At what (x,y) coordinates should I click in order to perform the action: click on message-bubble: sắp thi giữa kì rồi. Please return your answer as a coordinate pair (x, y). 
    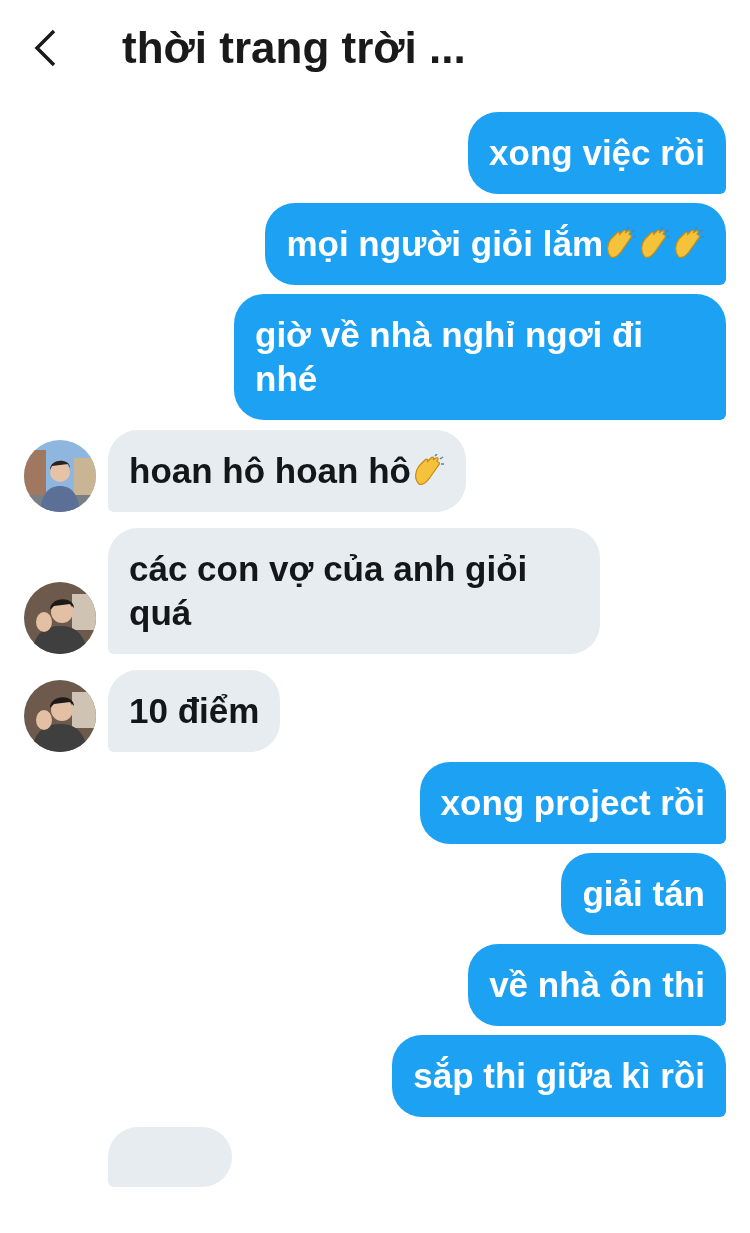
    Looking at the image, I should click on (559, 1076).